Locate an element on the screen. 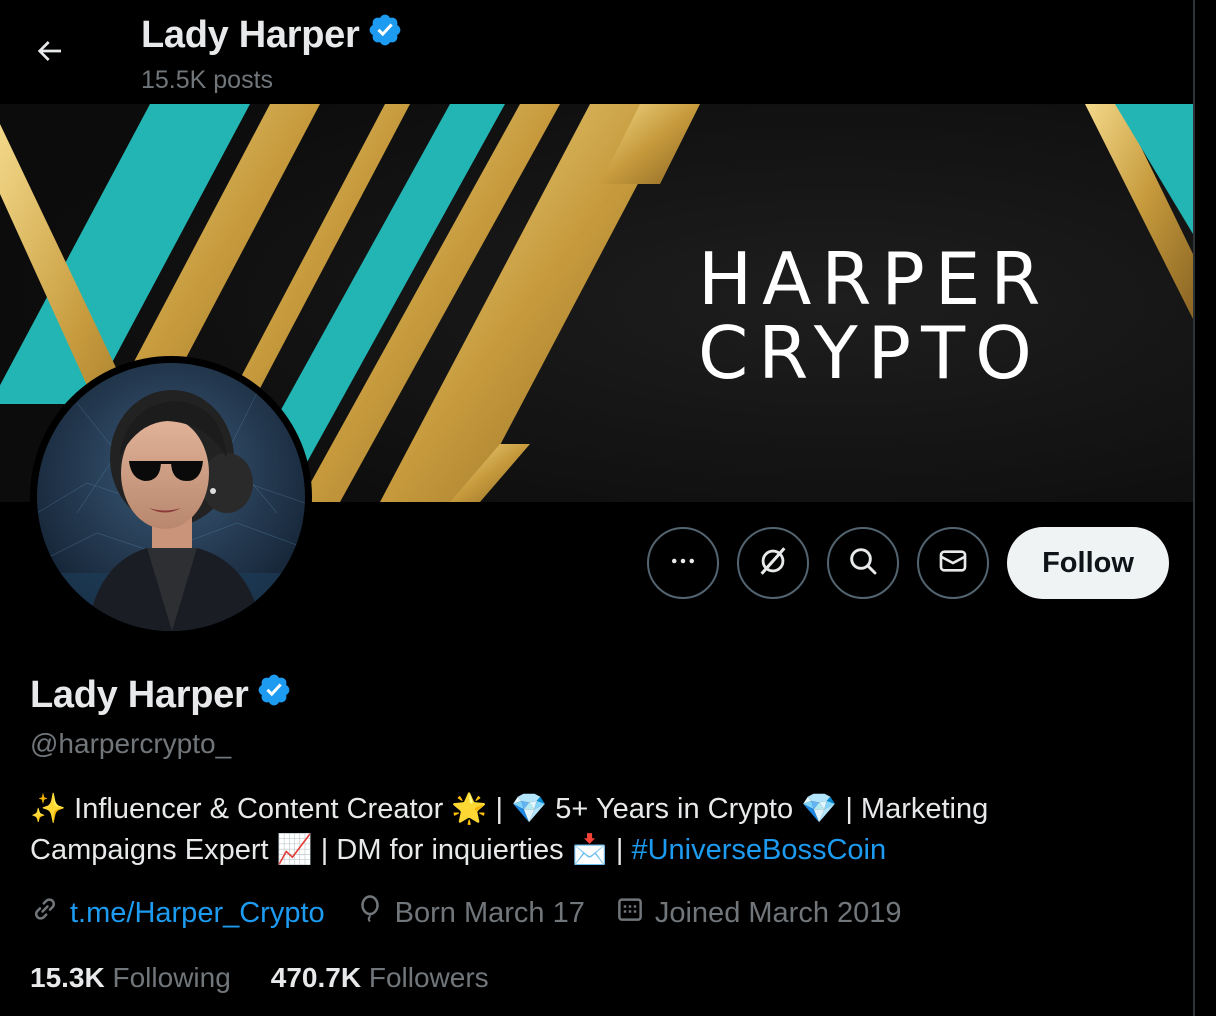  back-button is located at coordinates (49, 53).